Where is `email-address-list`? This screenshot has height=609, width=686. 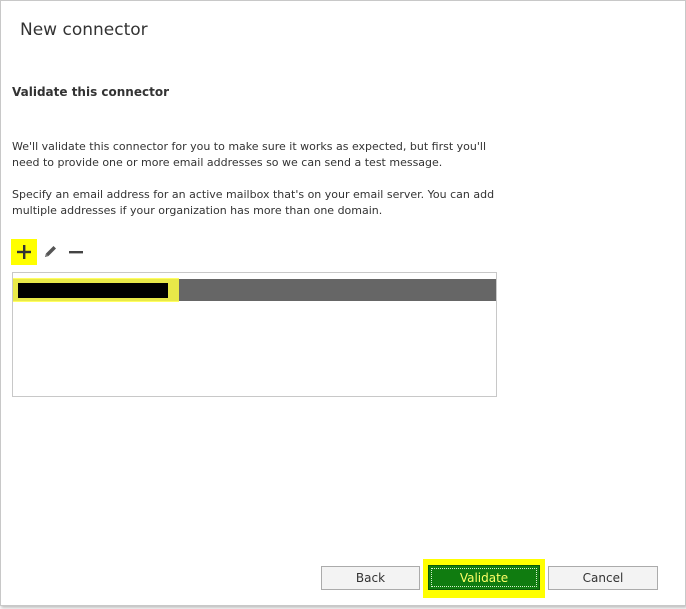 email-address-list is located at coordinates (254, 334).